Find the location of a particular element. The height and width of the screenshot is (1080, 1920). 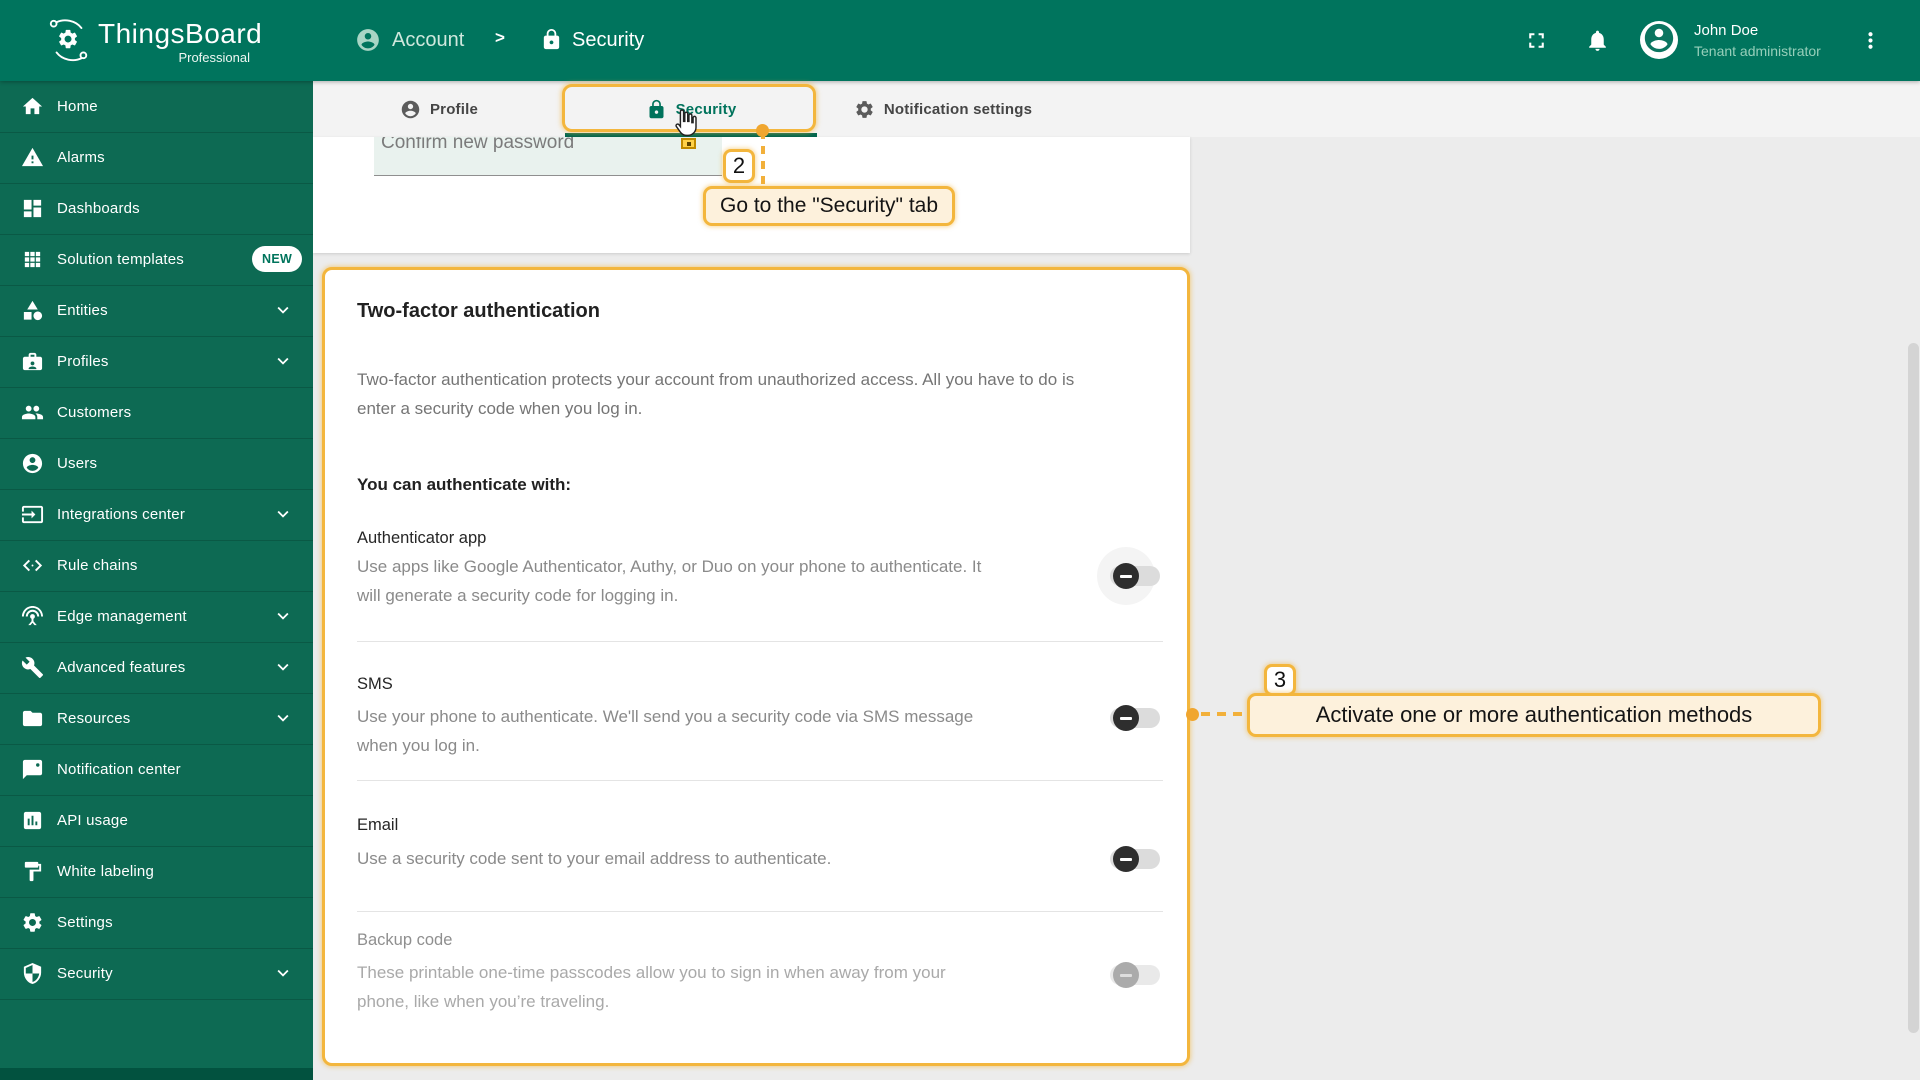

thingsboard-logo-icon is located at coordinates (69, 40).